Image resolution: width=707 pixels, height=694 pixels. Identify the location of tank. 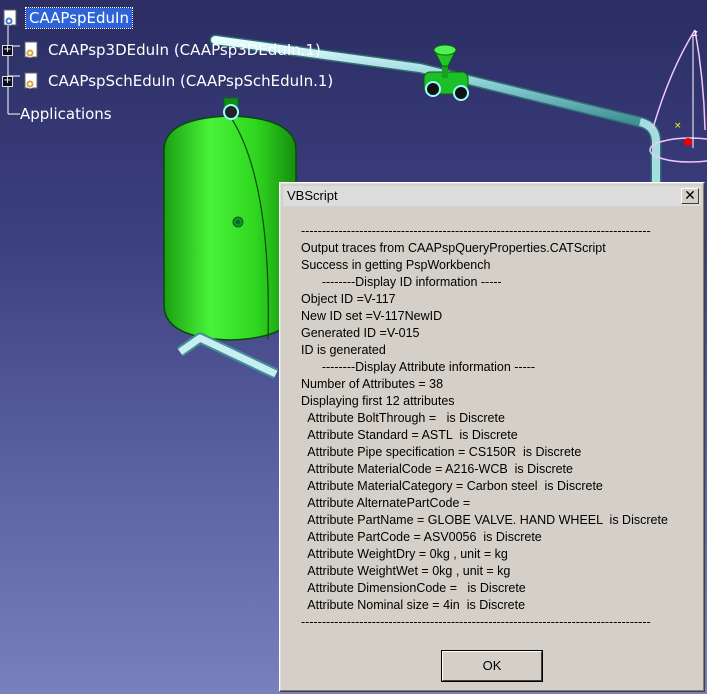
(230, 219).